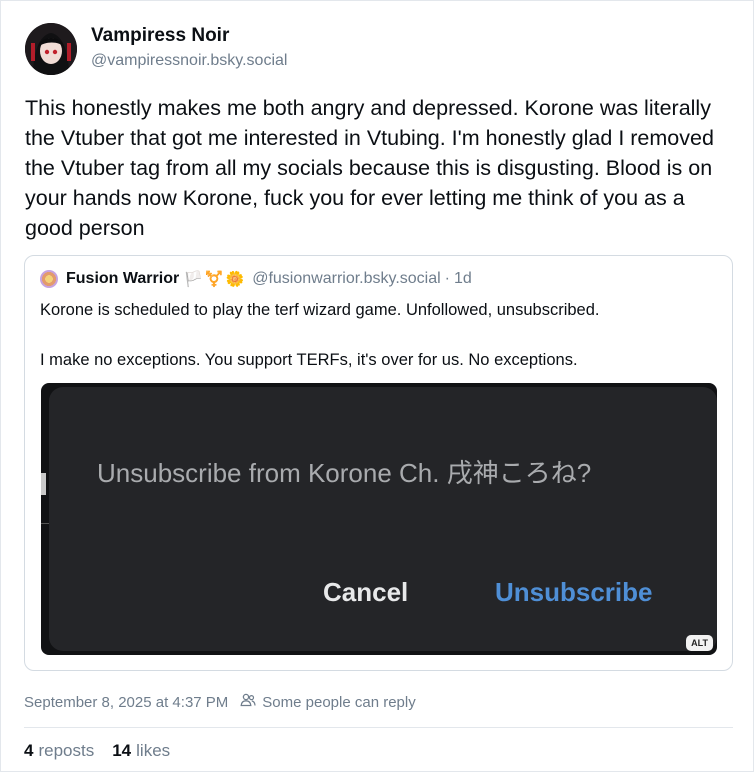 The height and width of the screenshot is (772, 754). What do you see at coordinates (45, 523) in the screenshot?
I see `image-edge-line` at bounding box center [45, 523].